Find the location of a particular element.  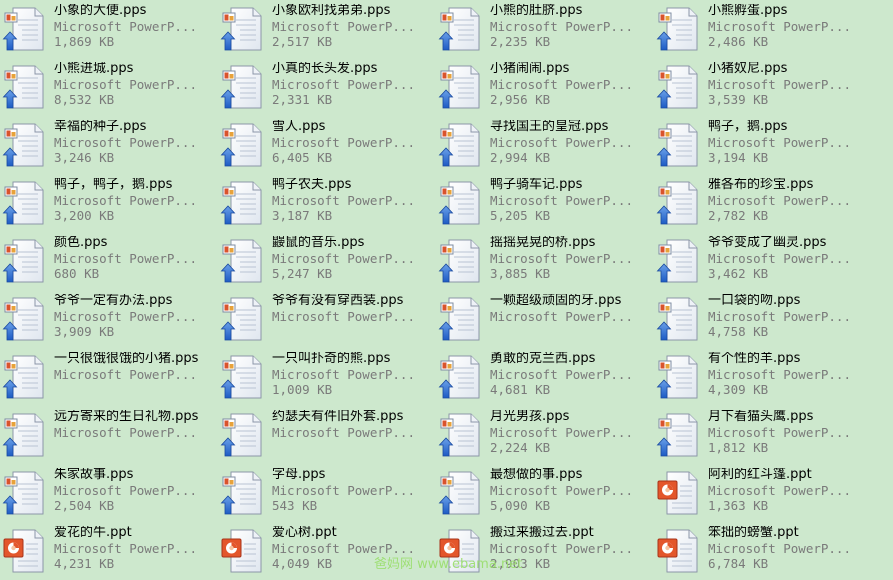

file-name: 月光男孩.pps is located at coordinates (530, 417).